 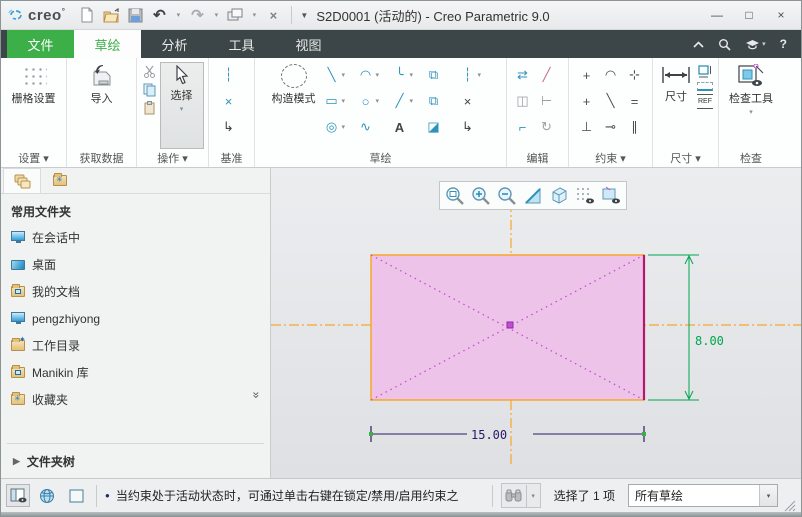 What do you see at coordinates (686, 327) in the screenshot?
I see `height-dimension: 8.00` at bounding box center [686, 327].